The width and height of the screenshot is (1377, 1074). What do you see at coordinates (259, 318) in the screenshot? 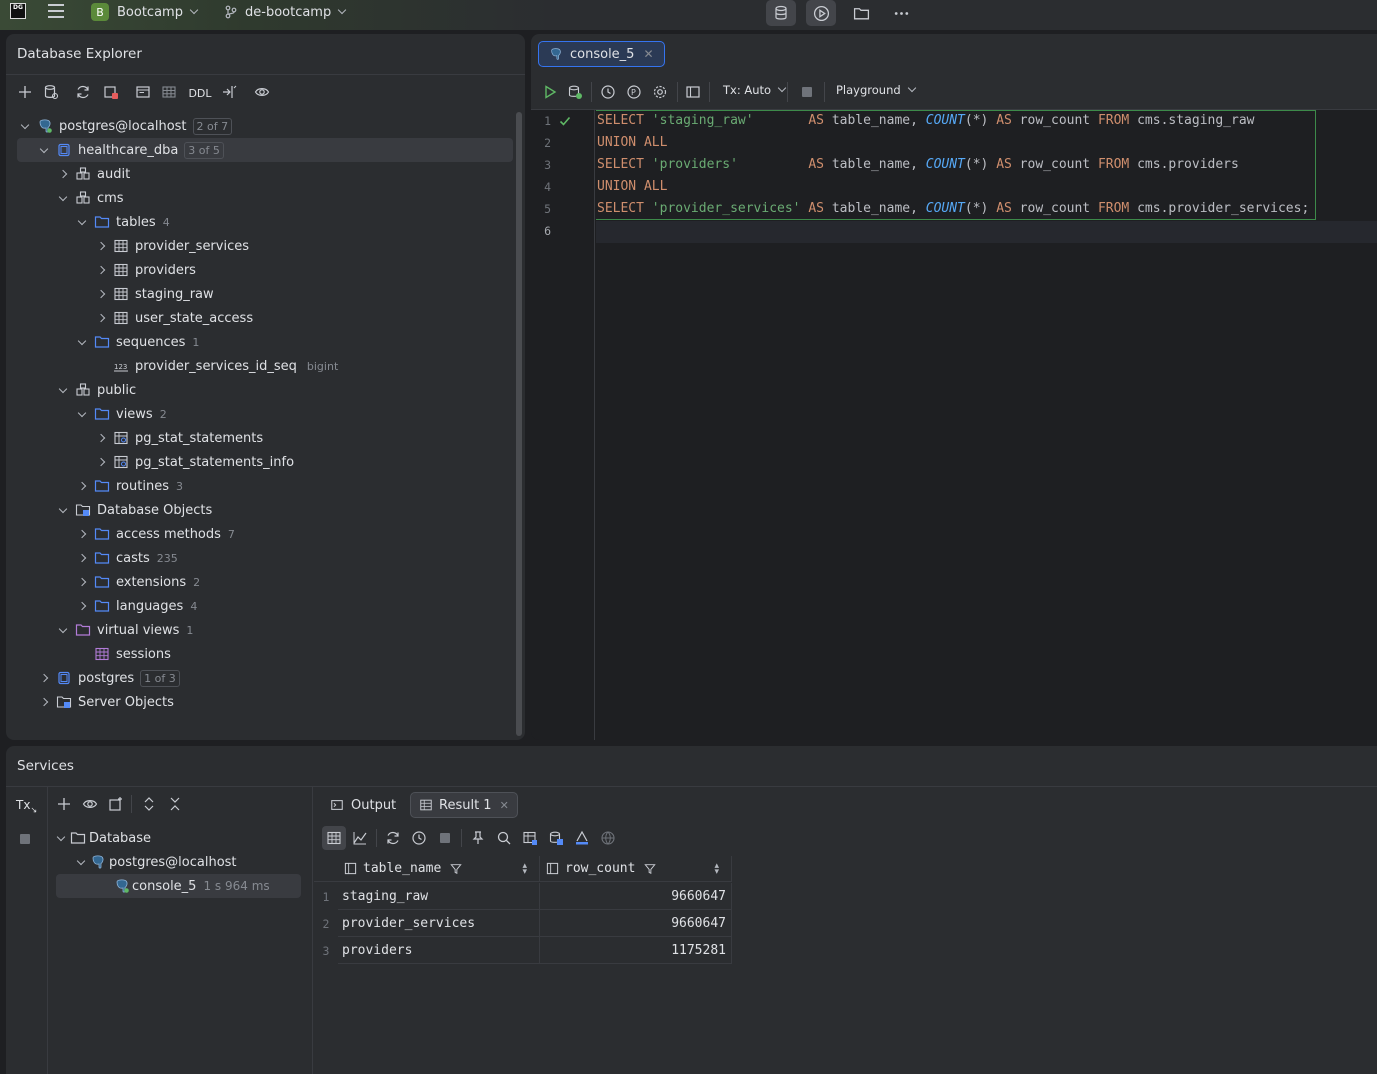
I see `tree-node-user-state-access: user_state_access` at bounding box center [259, 318].